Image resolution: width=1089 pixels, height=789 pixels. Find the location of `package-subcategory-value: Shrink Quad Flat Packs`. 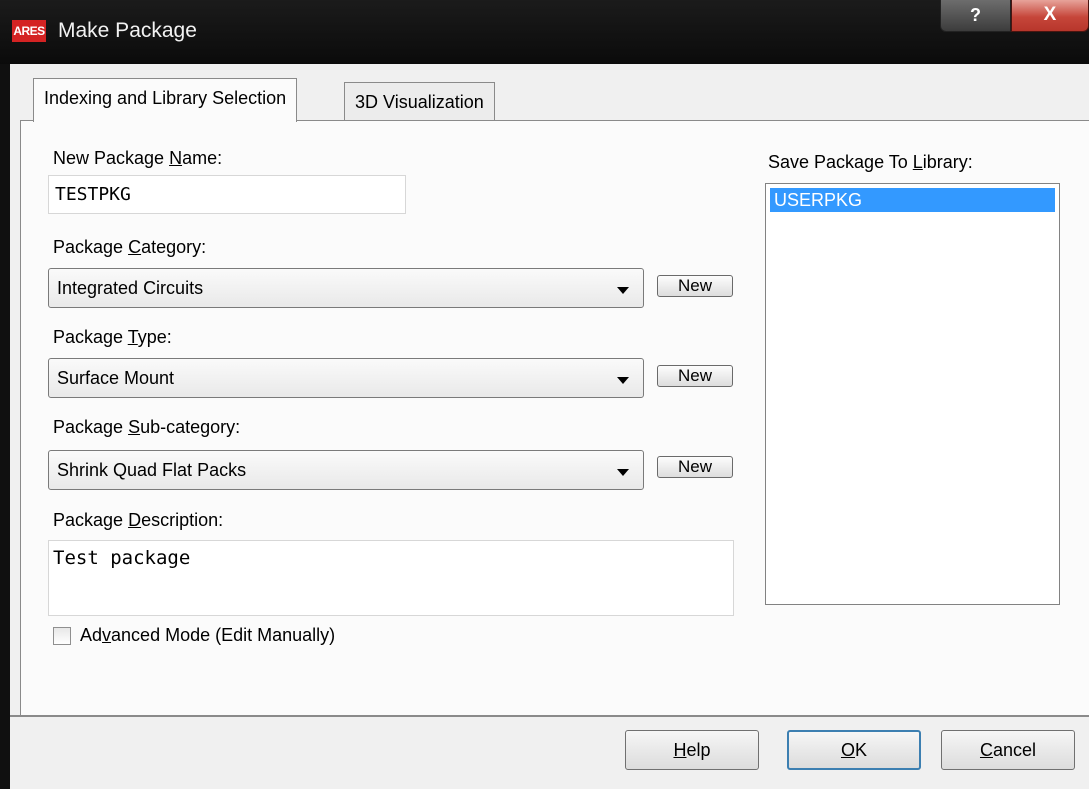

package-subcategory-value: Shrink Quad Flat Packs is located at coordinates (152, 470).